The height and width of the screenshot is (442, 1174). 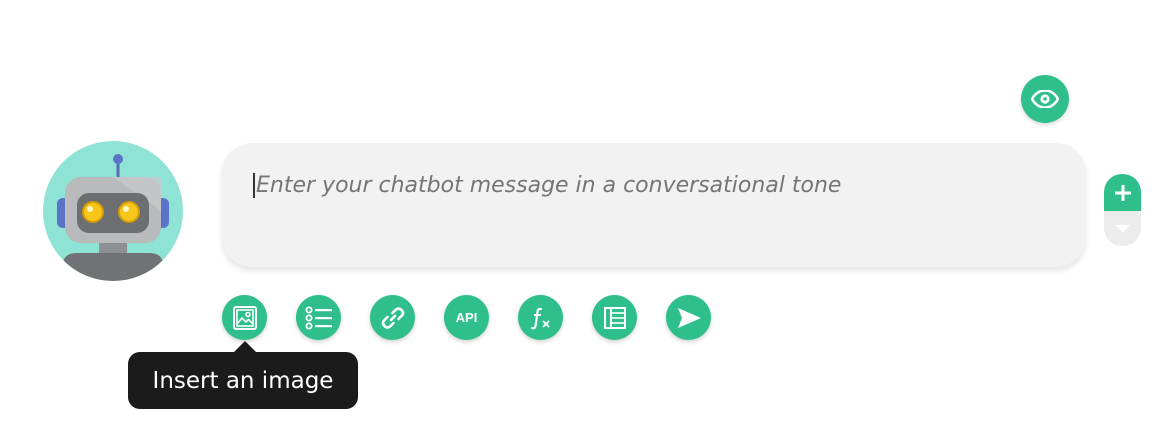 I want to click on insert-image-tooltip: Insert an image, so click(x=243, y=380).